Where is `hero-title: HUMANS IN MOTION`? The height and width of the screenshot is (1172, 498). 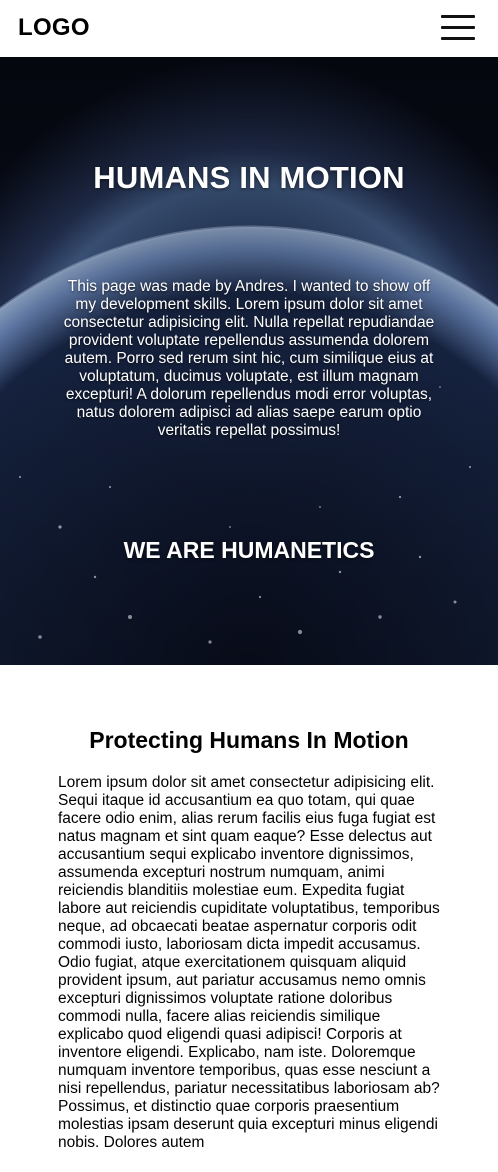
hero-title: HUMANS IN MOTION is located at coordinates (249, 177).